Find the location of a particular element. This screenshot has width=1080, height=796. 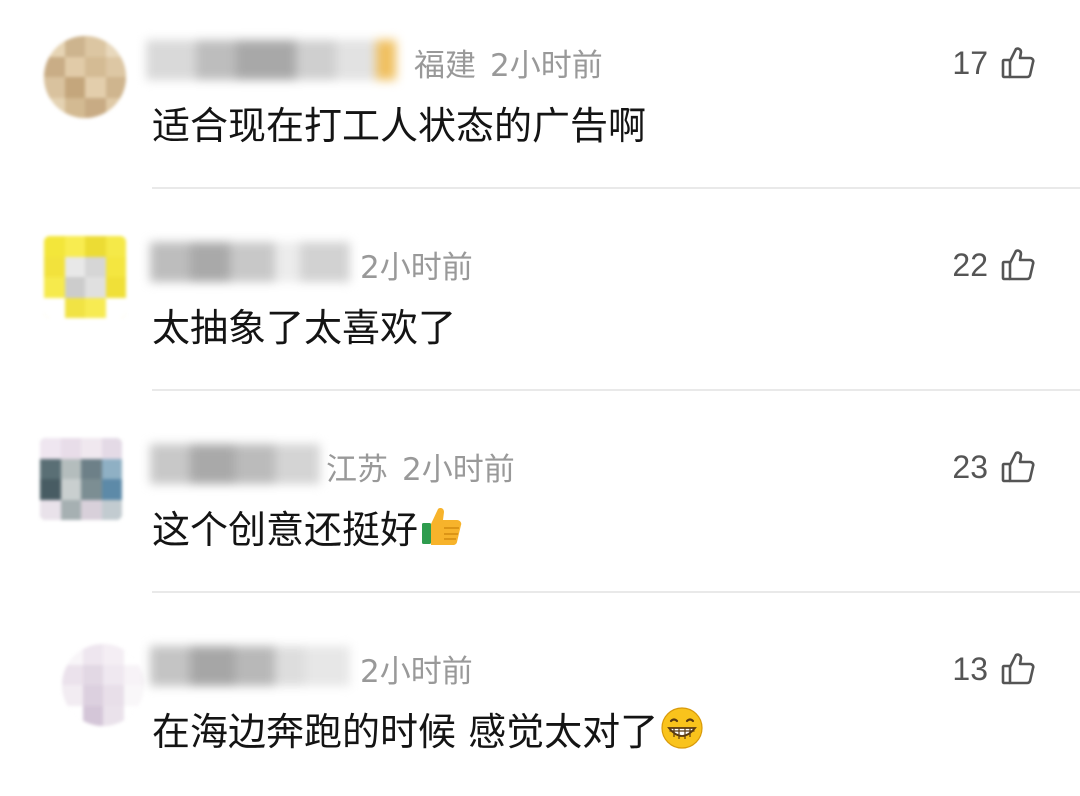

like-count: 17 is located at coordinates (970, 62).